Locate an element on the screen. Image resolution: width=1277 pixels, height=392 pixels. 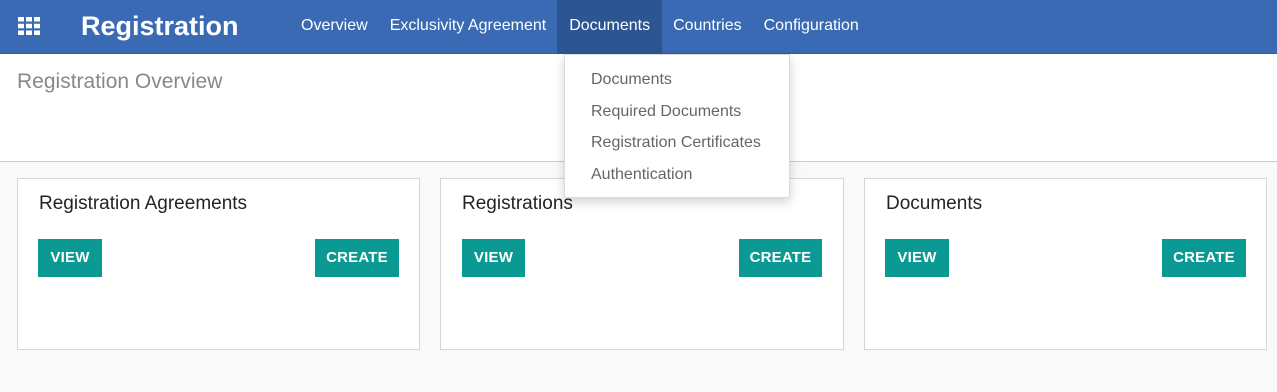
menu-item-overview: Overview is located at coordinates (334, 25).